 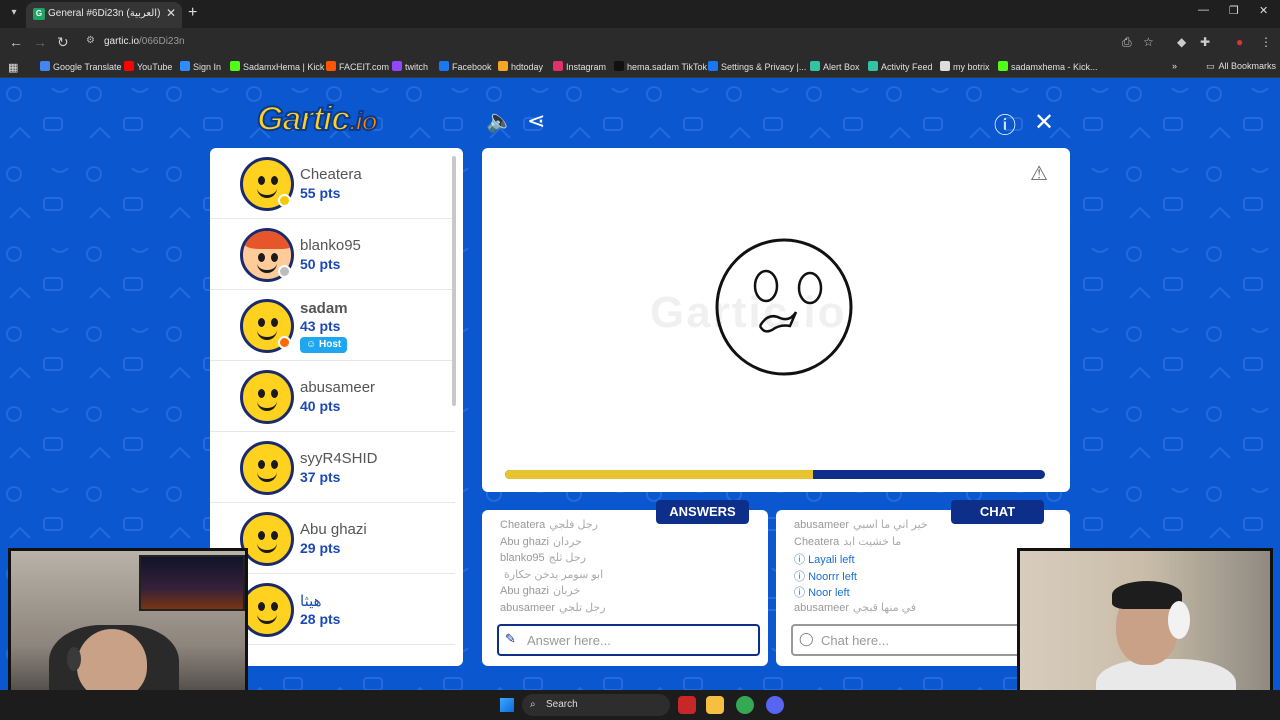 I want to click on close-window-icon: ✕, so click(x=1263, y=10).